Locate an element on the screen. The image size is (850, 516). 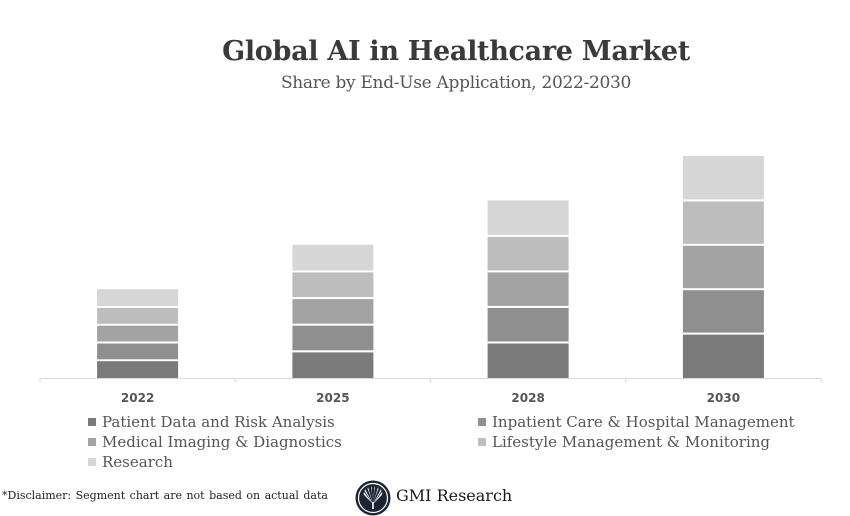
fan-logo-icon is located at coordinates (373, 498).